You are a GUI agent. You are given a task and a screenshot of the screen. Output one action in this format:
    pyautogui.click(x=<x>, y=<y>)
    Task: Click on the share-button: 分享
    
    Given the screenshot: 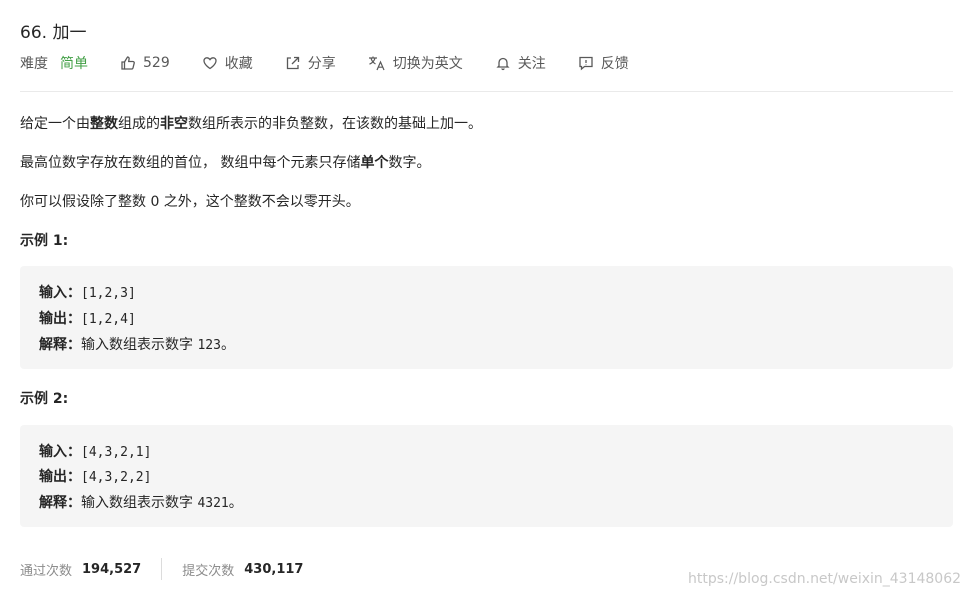 What is the action you would take?
    pyautogui.click(x=310, y=63)
    